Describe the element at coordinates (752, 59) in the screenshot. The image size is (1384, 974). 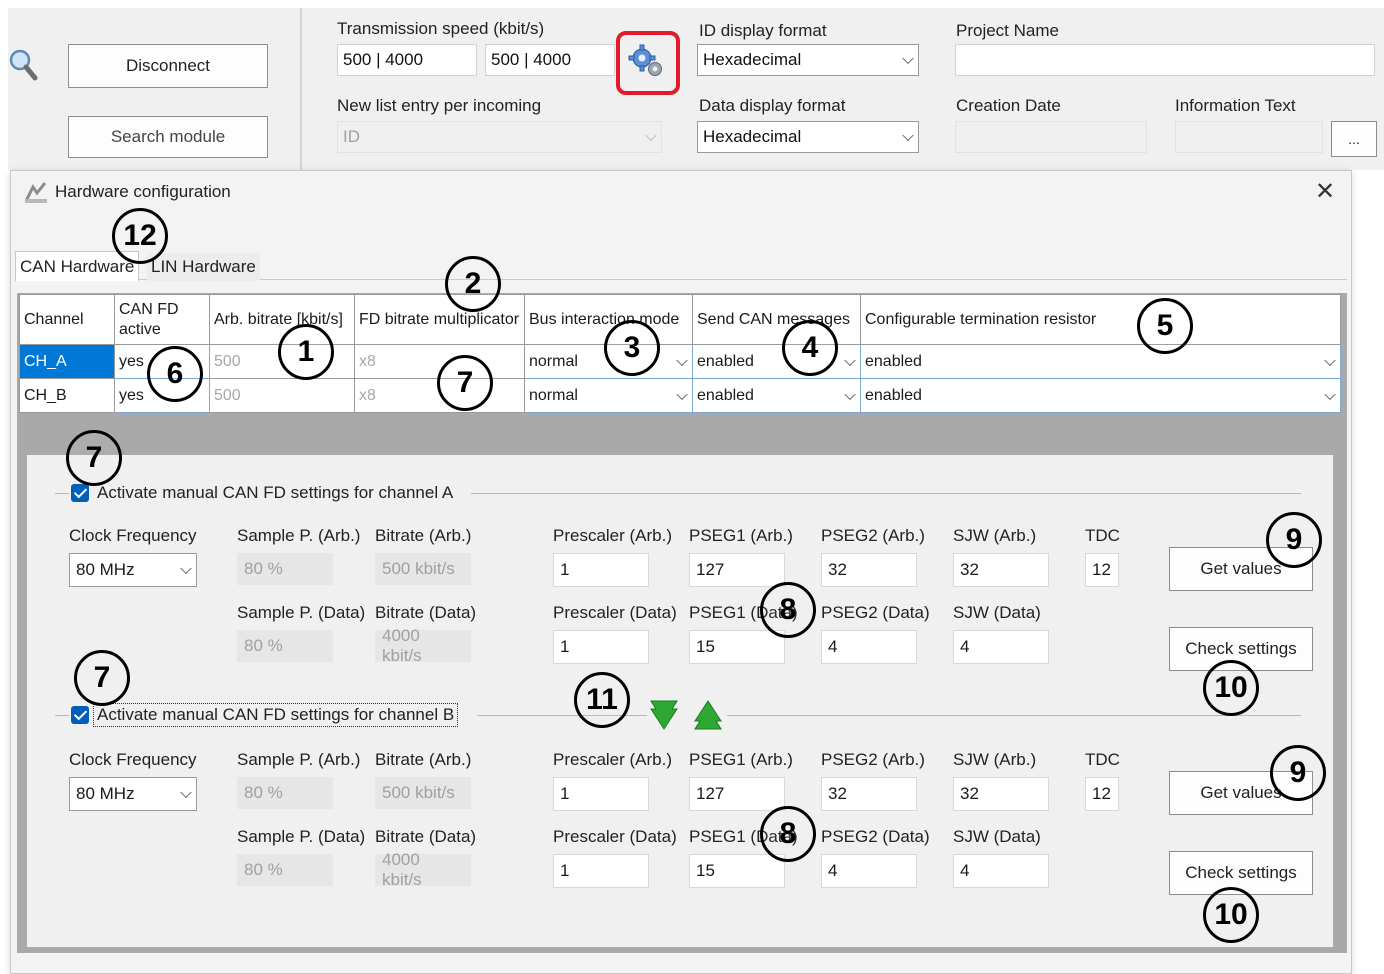
I see `id-display-format-value: Hexadecimal` at that location.